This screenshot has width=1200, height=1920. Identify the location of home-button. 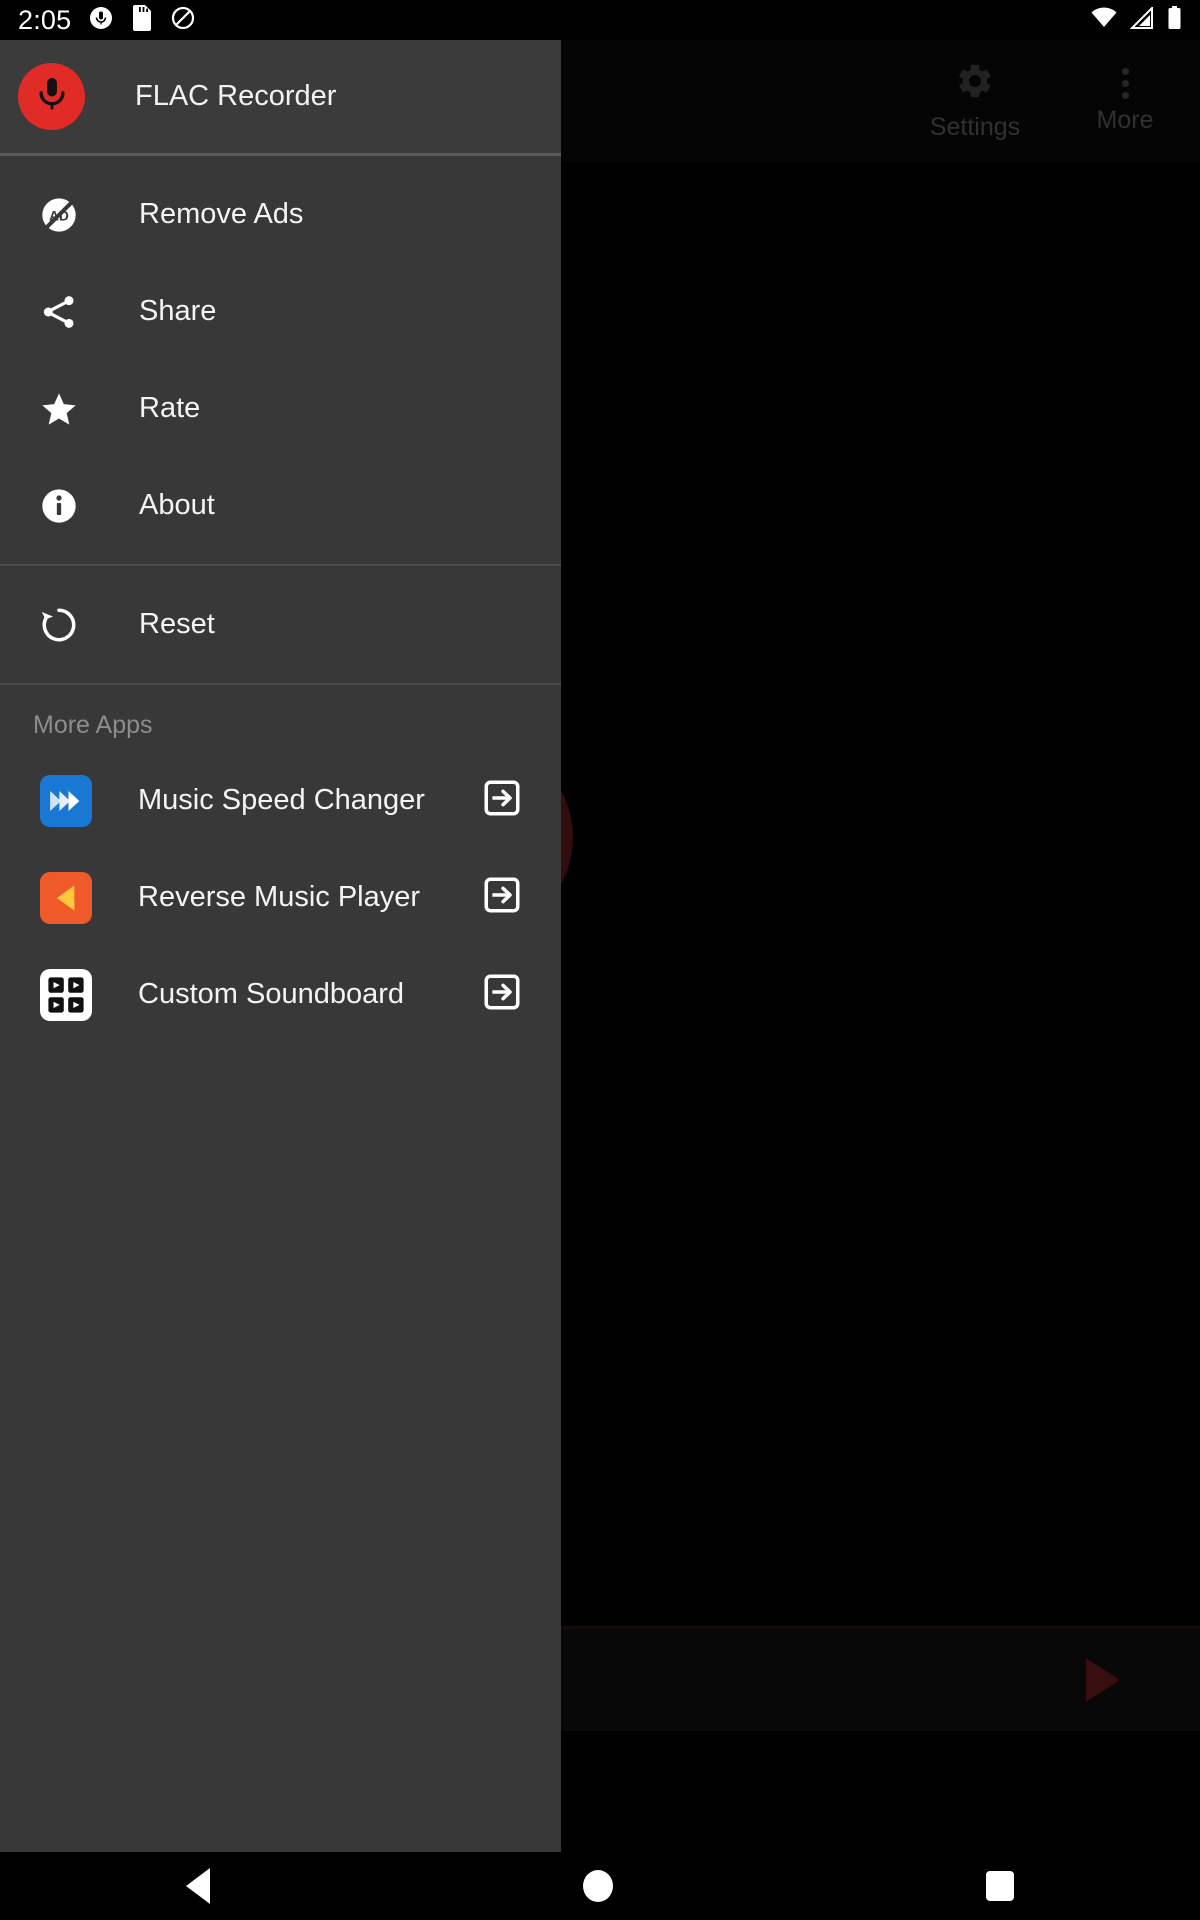
(597, 1886).